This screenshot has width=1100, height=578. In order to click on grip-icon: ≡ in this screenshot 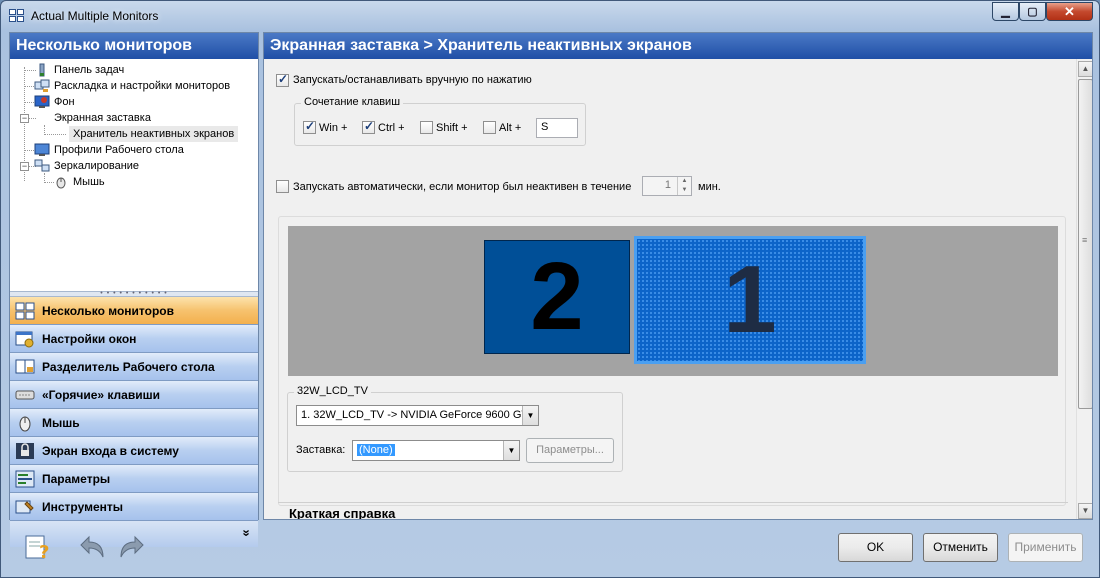, I will do `click(1085, 240)`.